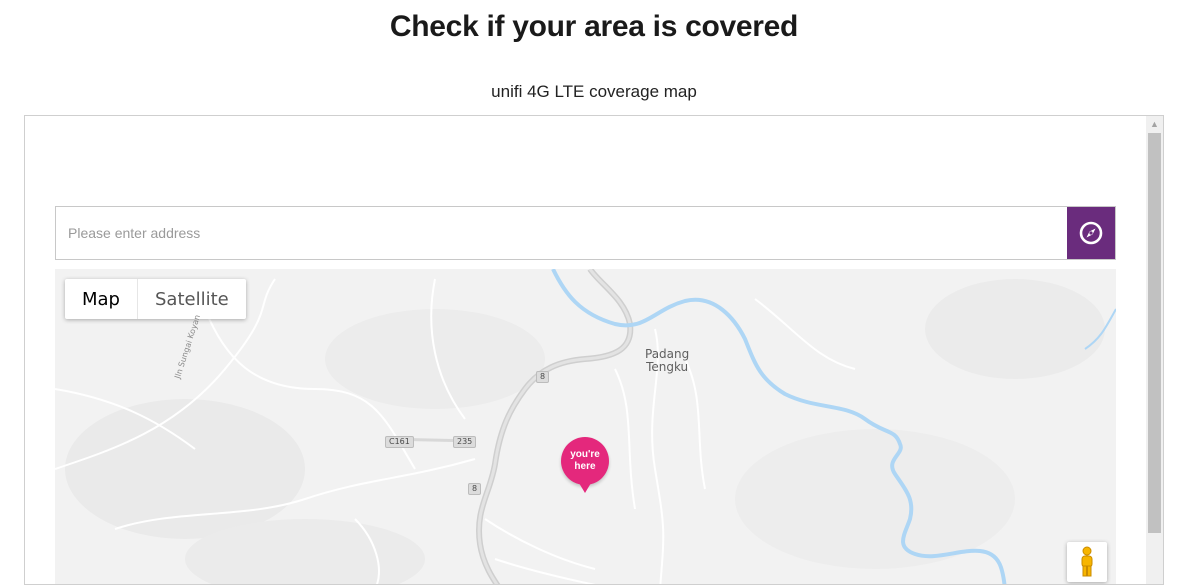  I want to click on road-shield: 235, so click(465, 442).